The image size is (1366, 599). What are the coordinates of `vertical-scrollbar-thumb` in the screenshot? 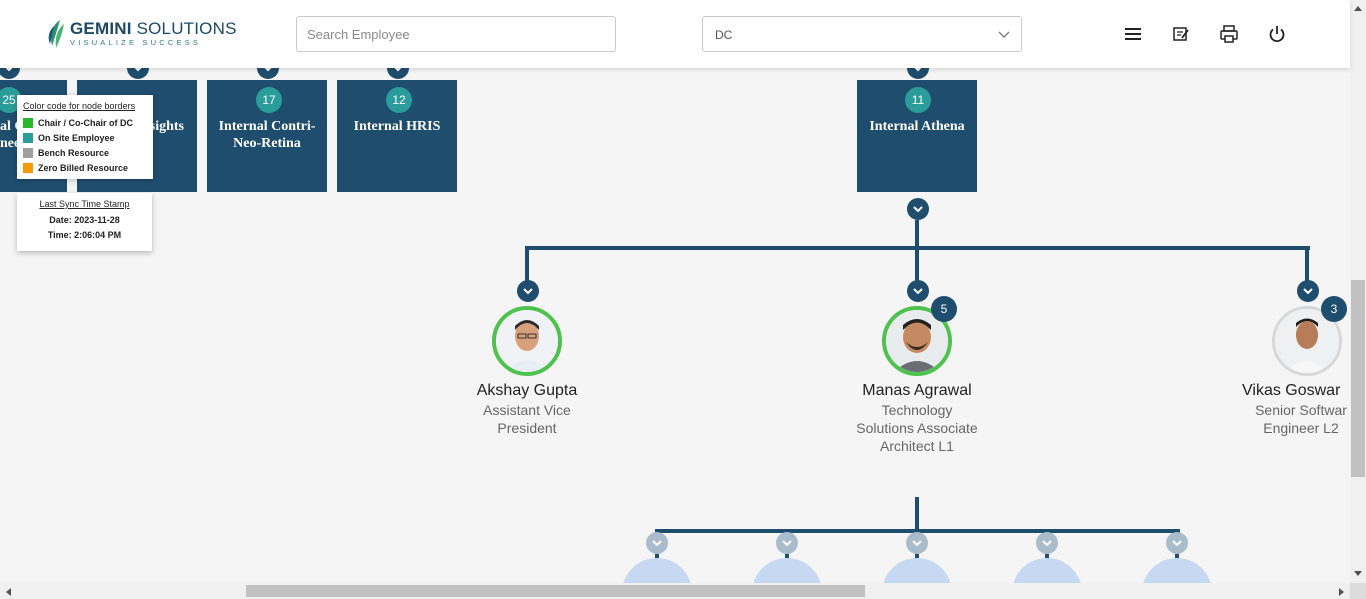 It's located at (1358, 378).